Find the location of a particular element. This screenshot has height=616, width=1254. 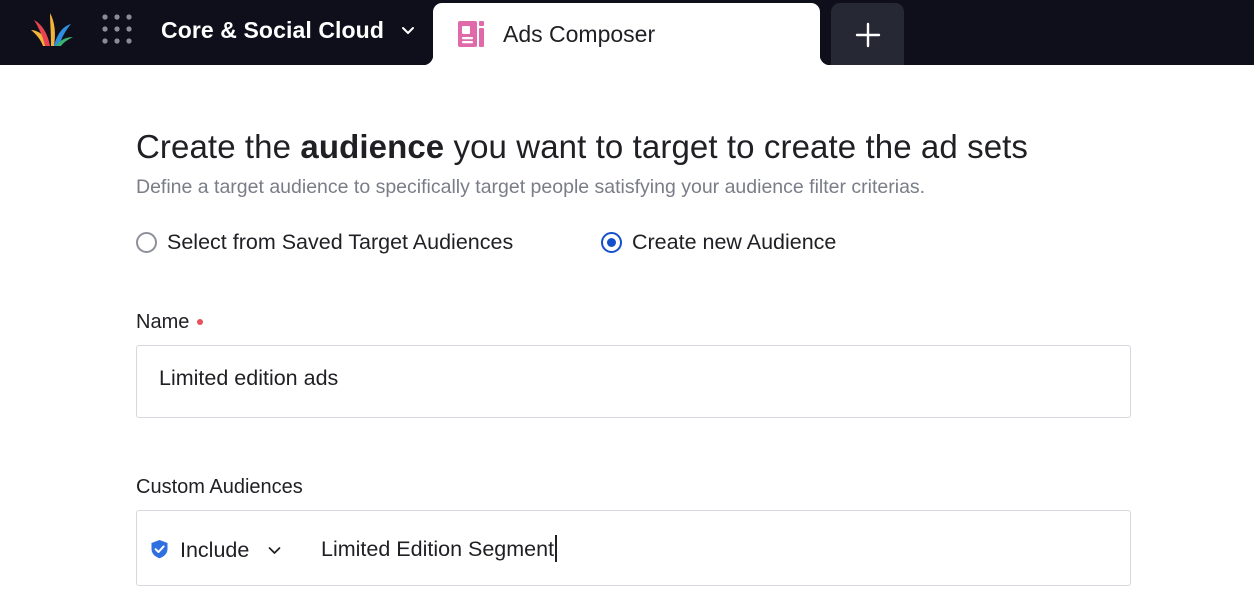

heading-suffix: you want to target to create the ad sets is located at coordinates (736, 146).